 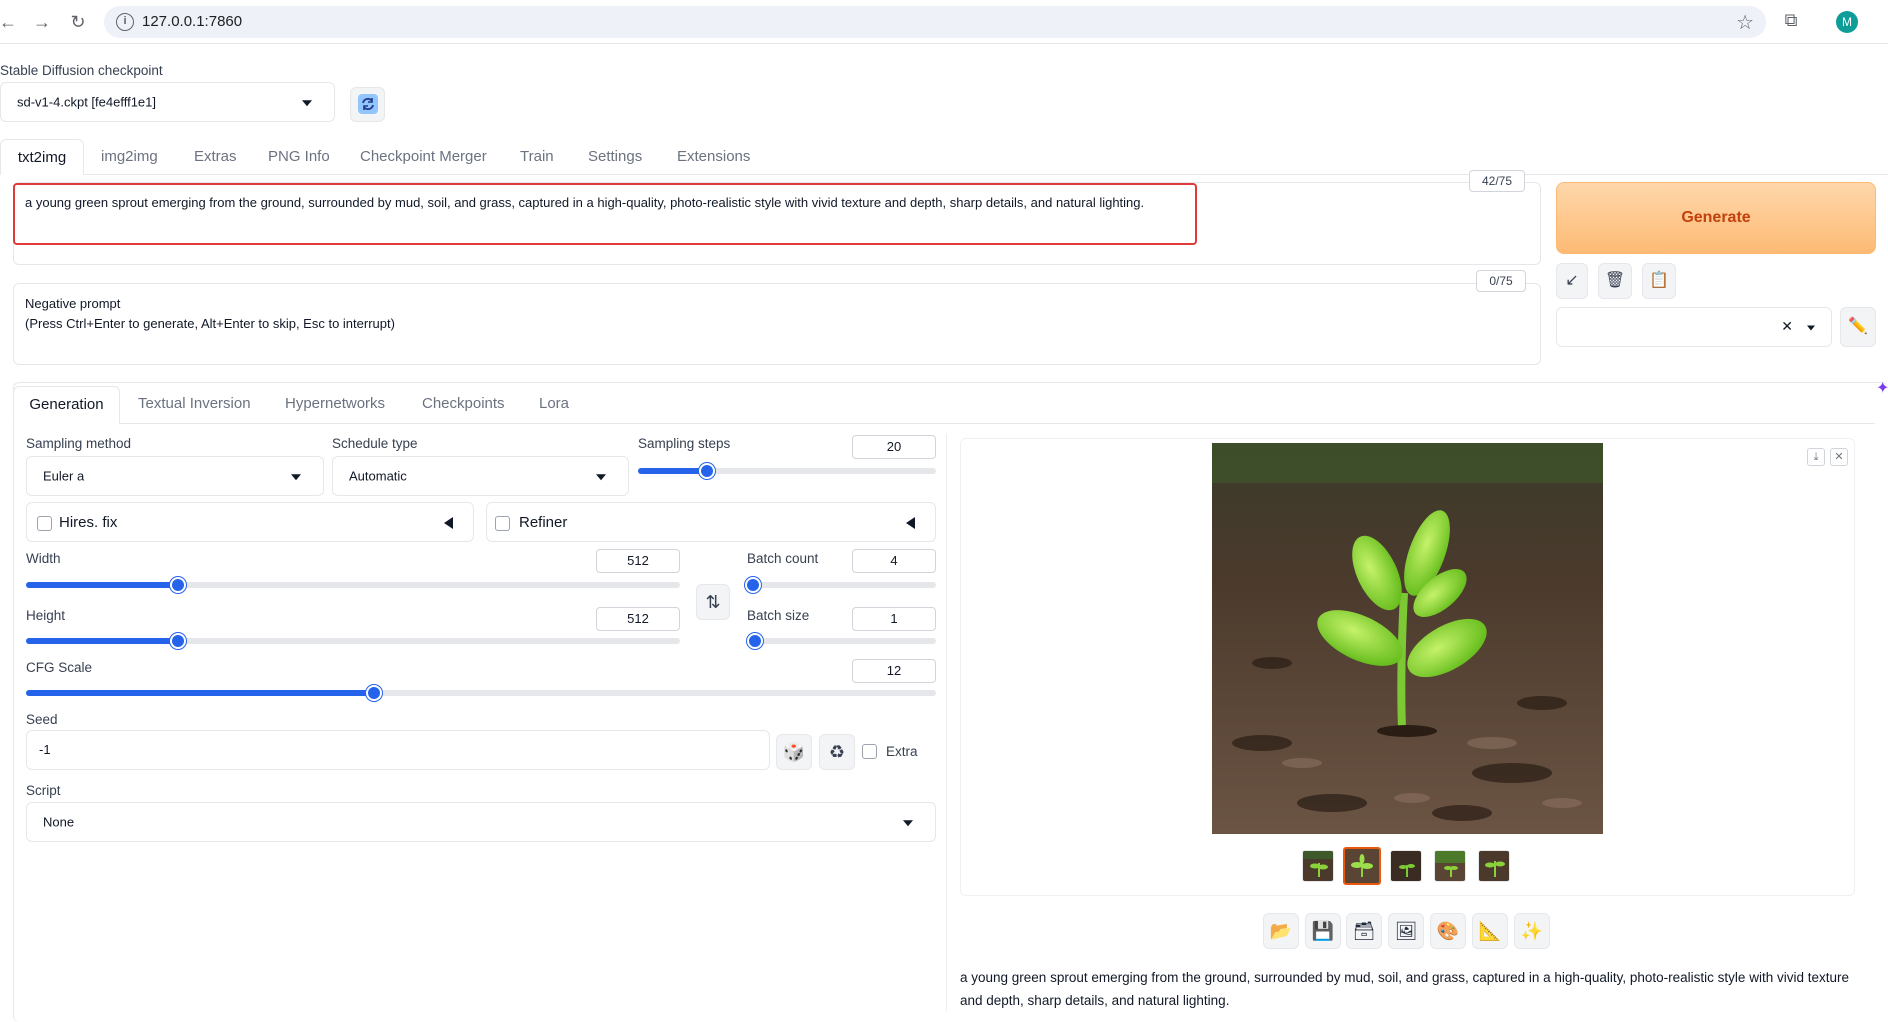 What do you see at coordinates (1882, 389) in the screenshot?
I see `floating-sparkle-icon: ✦` at bounding box center [1882, 389].